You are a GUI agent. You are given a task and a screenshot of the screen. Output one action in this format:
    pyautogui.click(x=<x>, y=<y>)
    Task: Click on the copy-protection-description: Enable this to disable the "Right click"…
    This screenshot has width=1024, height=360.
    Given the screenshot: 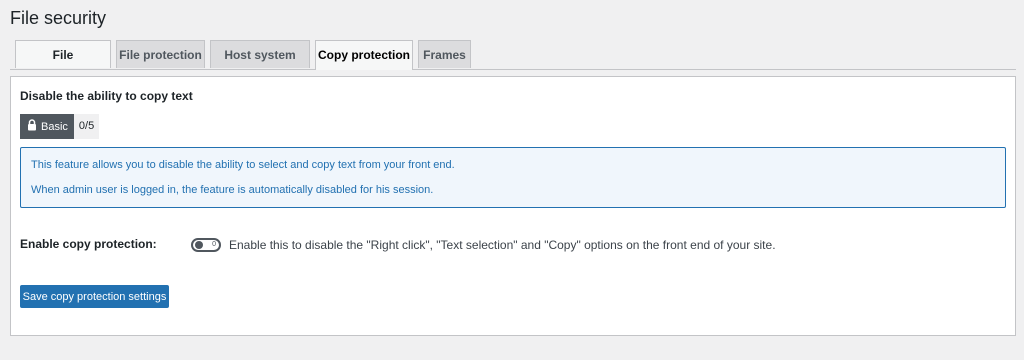 What is the action you would take?
    pyautogui.click(x=502, y=245)
    